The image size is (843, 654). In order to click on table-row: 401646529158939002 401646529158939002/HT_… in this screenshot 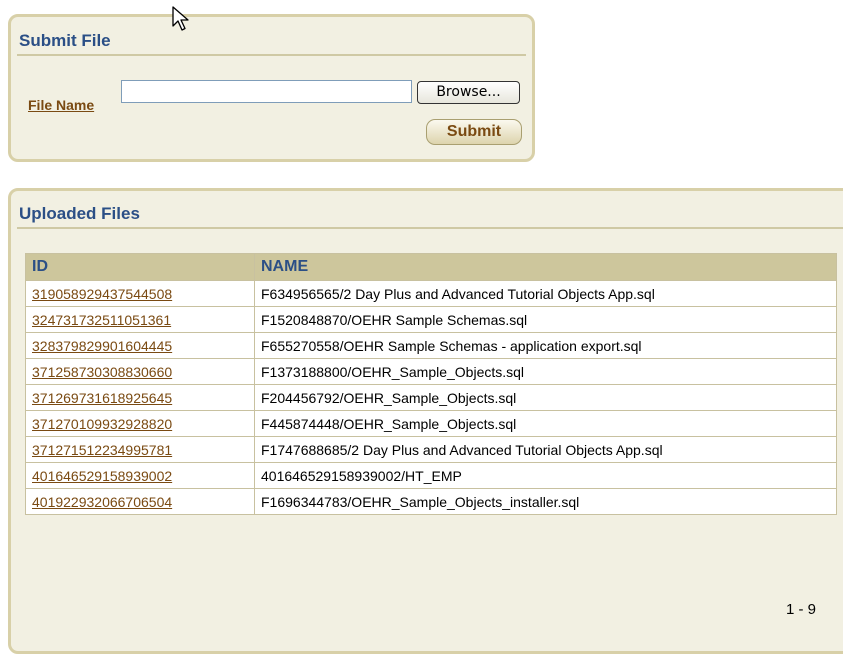, I will do `click(431, 475)`.